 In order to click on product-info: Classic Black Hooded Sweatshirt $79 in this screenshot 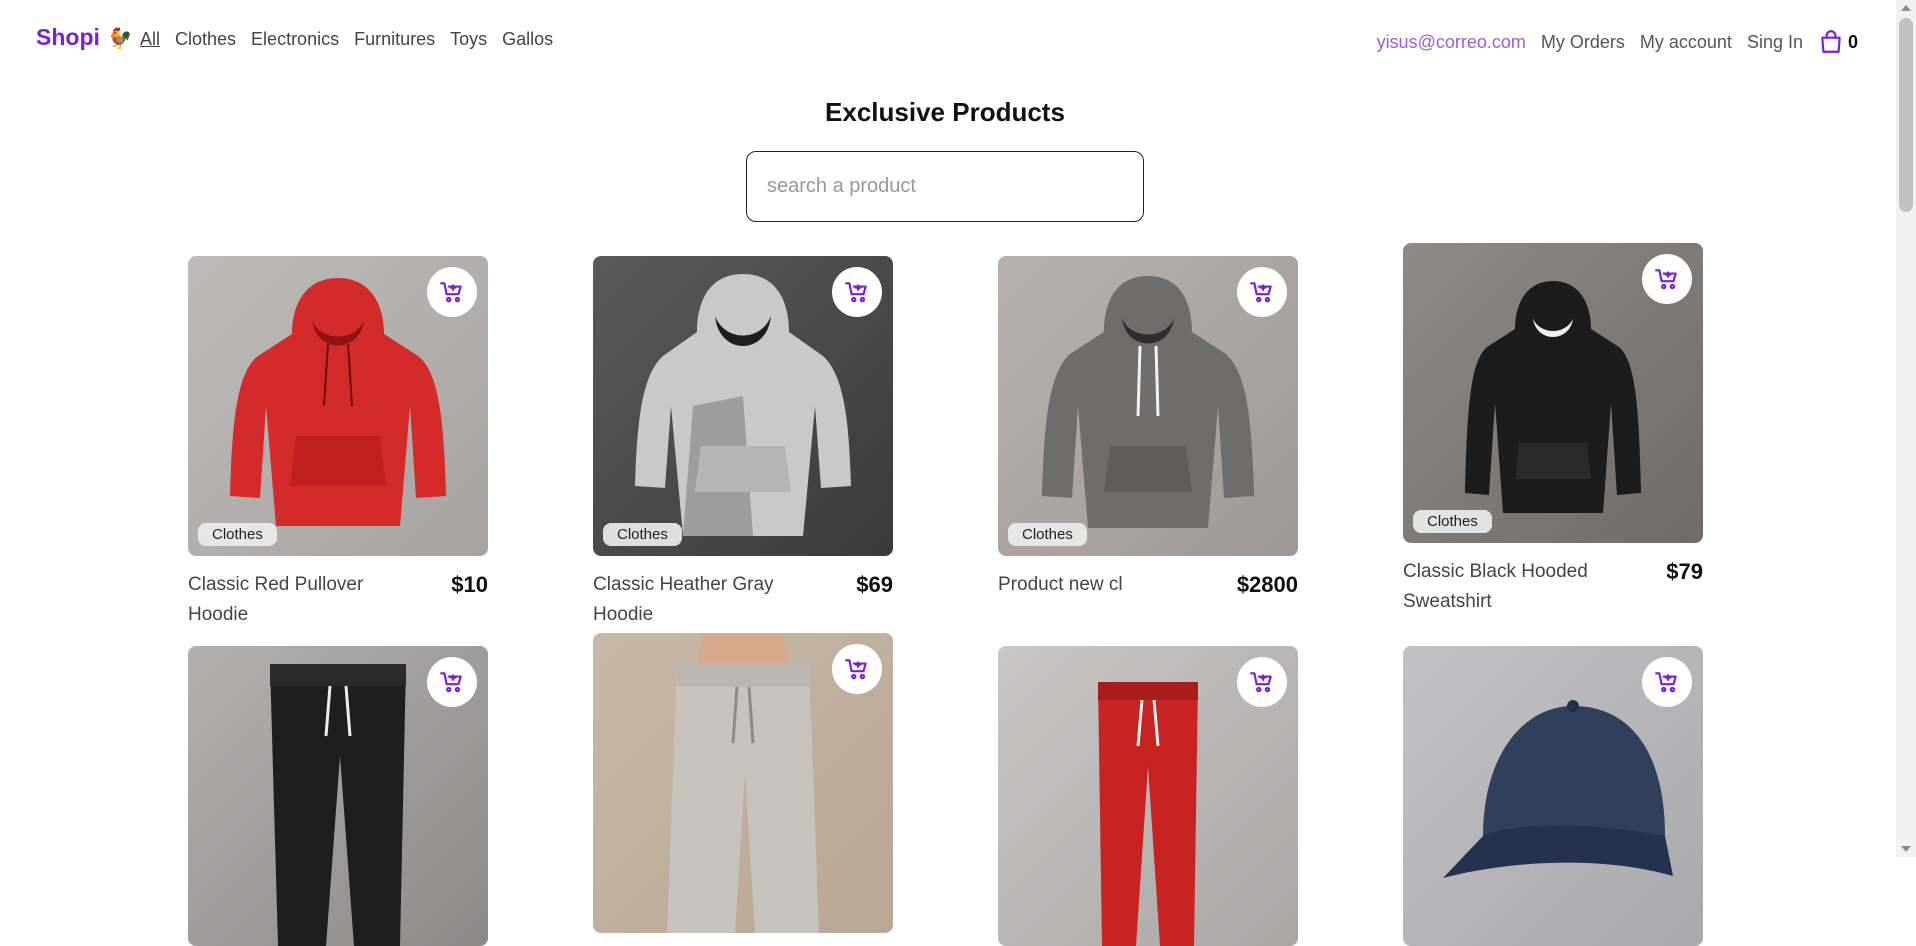, I will do `click(1553, 587)`.